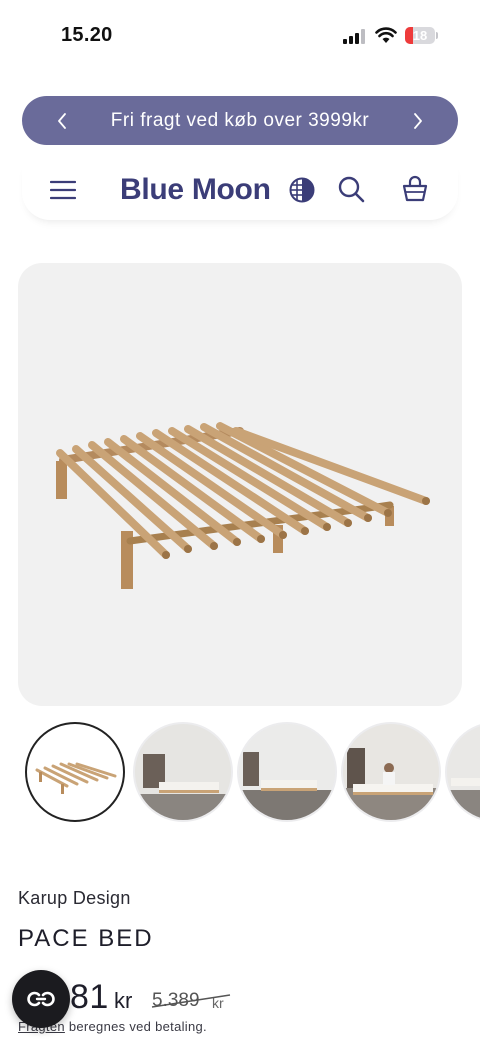 Image resolution: width=480 pixels, height=1041 pixels. What do you see at coordinates (240, 35) in the screenshot?
I see `status-bar: 15.20 18` at bounding box center [240, 35].